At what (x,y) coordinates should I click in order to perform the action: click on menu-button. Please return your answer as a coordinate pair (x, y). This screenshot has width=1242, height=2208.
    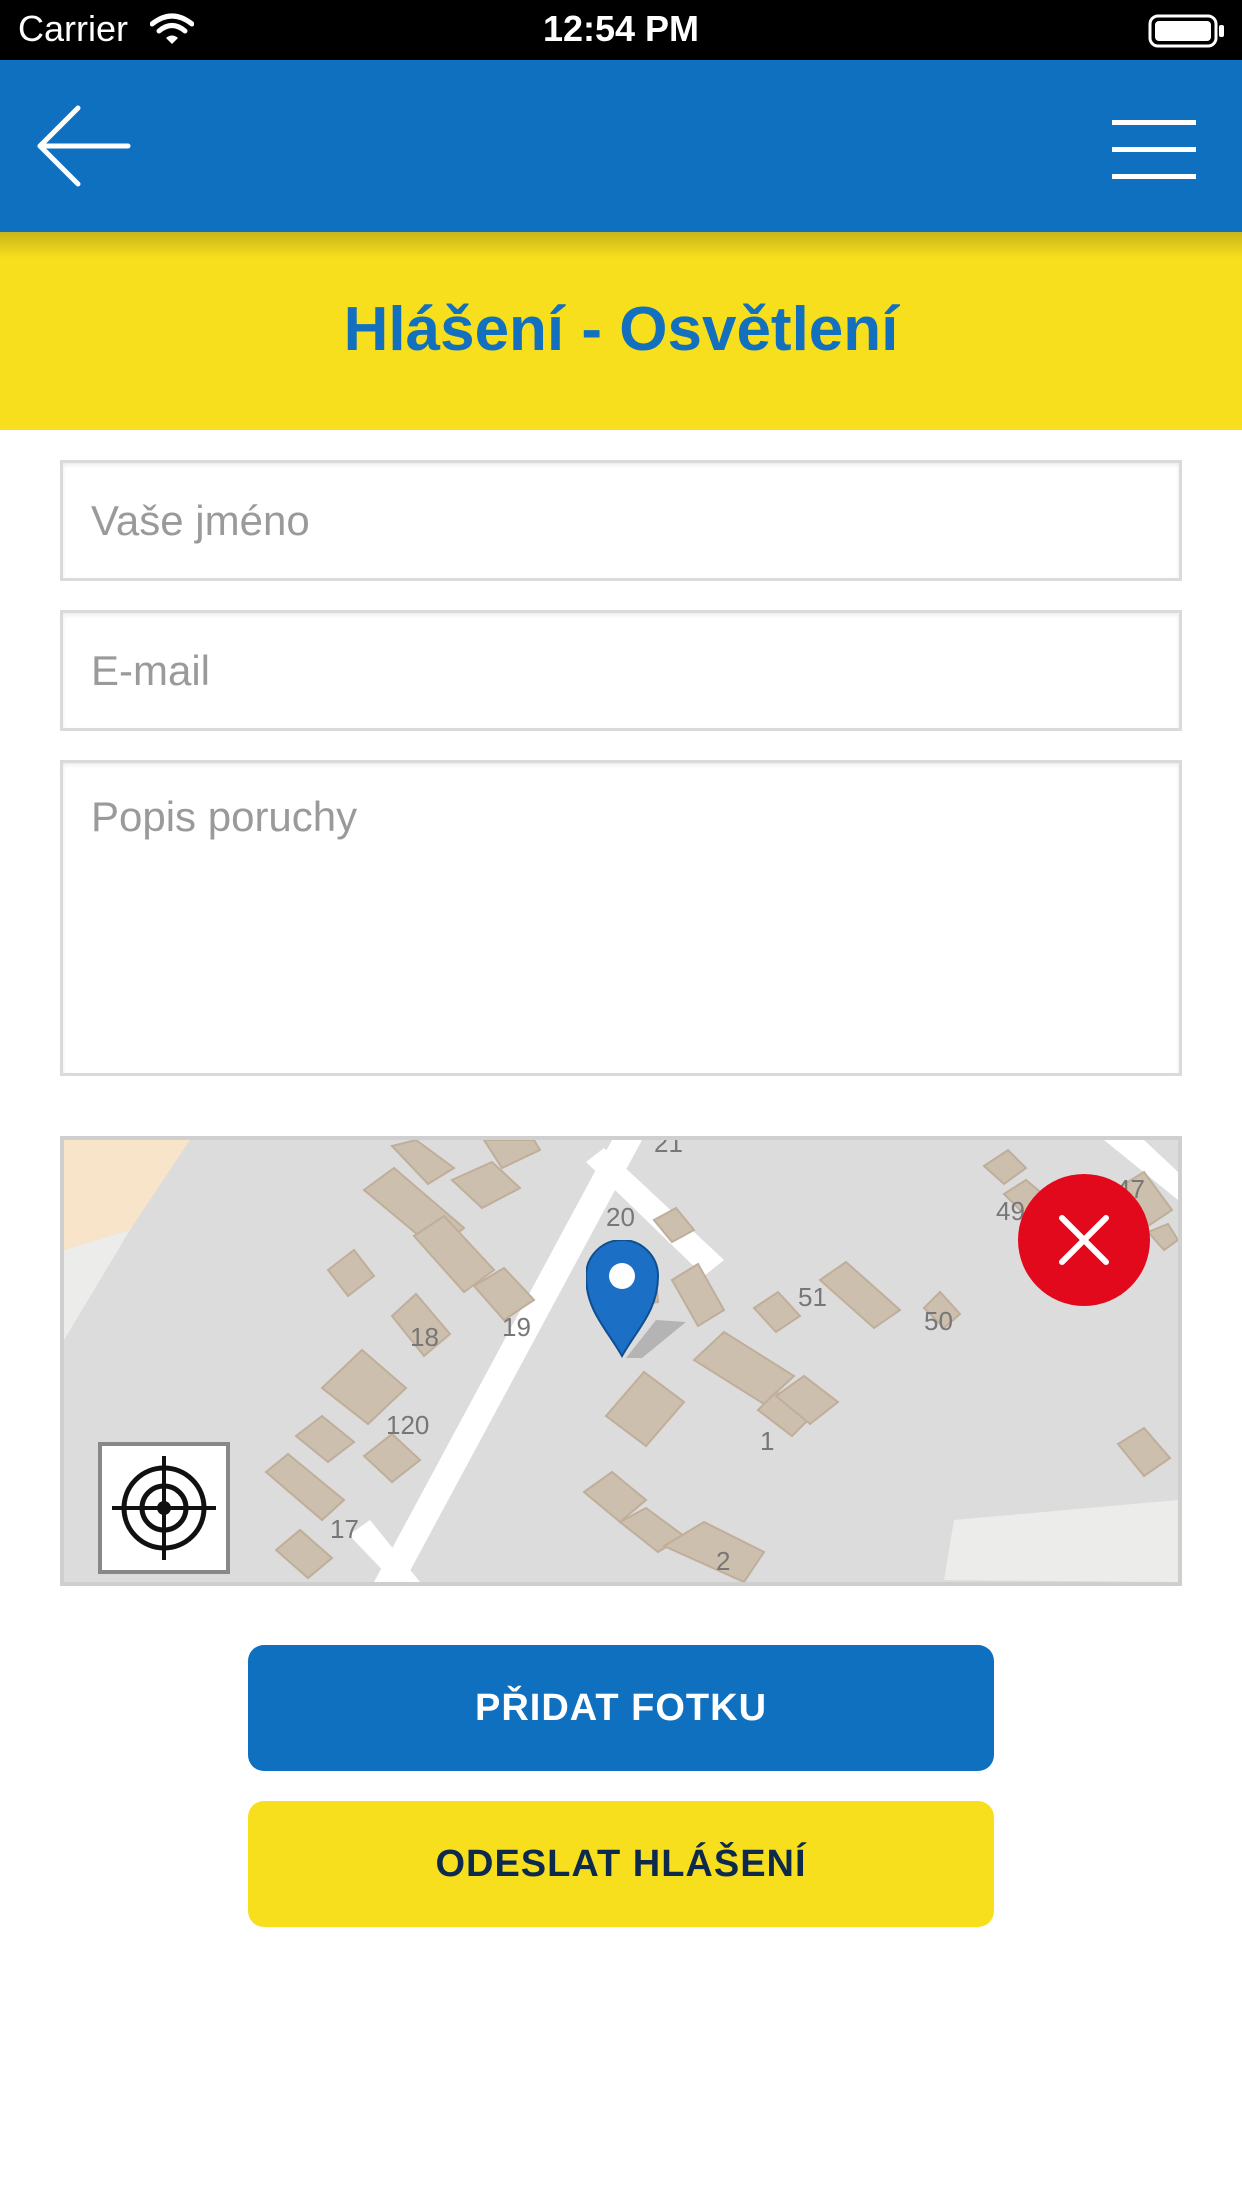
    Looking at the image, I should click on (1154, 152).